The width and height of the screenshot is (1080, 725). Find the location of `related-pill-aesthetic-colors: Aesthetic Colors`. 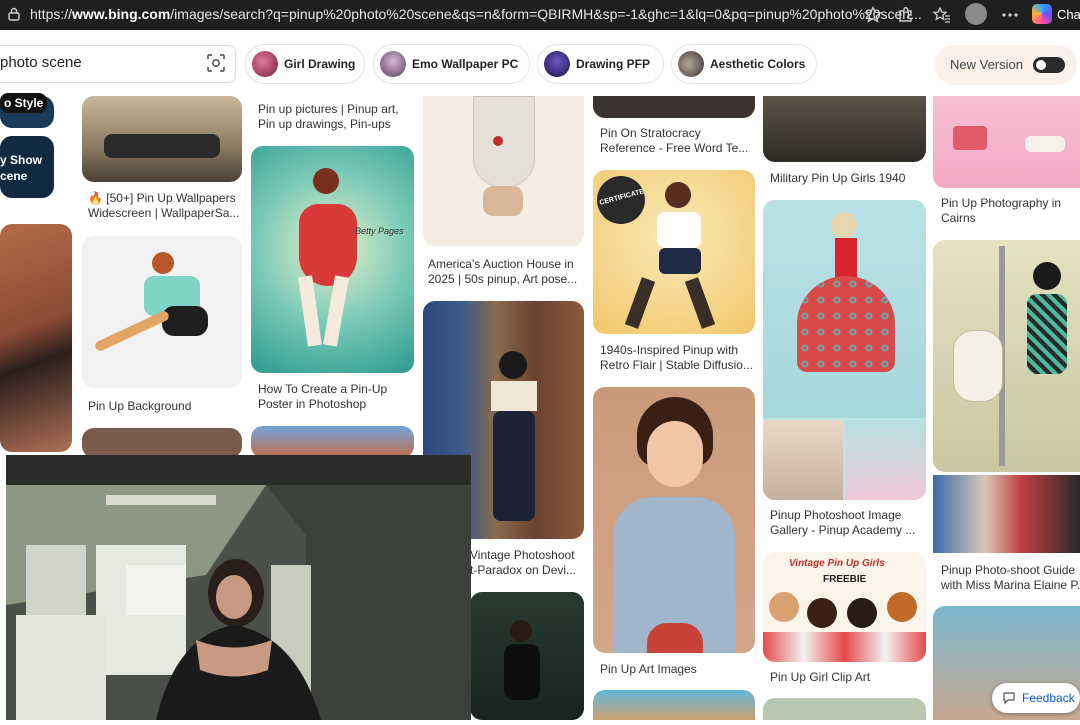

related-pill-aesthetic-colors: Aesthetic Colors is located at coordinates (744, 64).